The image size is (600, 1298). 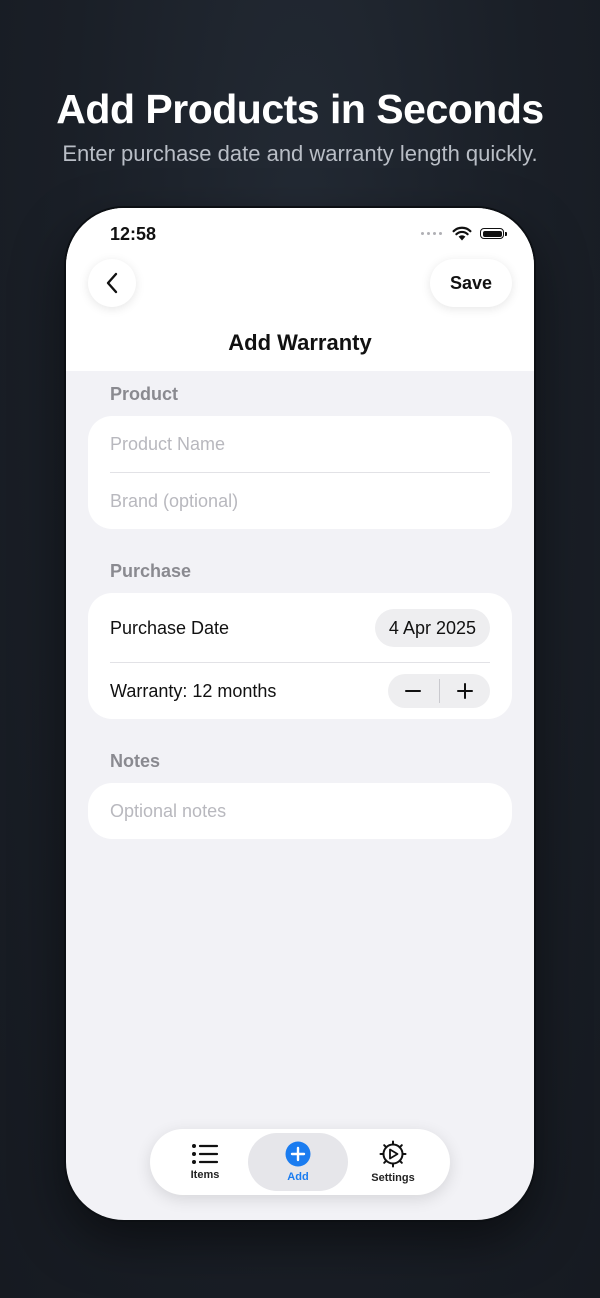 I want to click on list-icon, so click(x=205, y=1154).